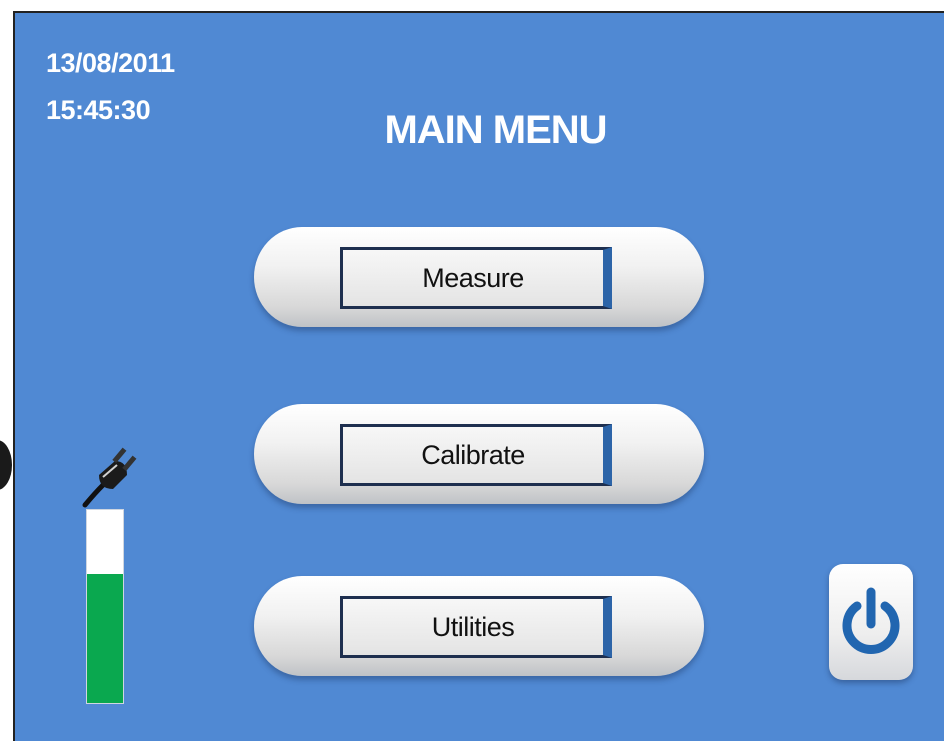 The height and width of the screenshot is (741, 944). I want to click on utilities-button-label: Utilities, so click(473, 626).